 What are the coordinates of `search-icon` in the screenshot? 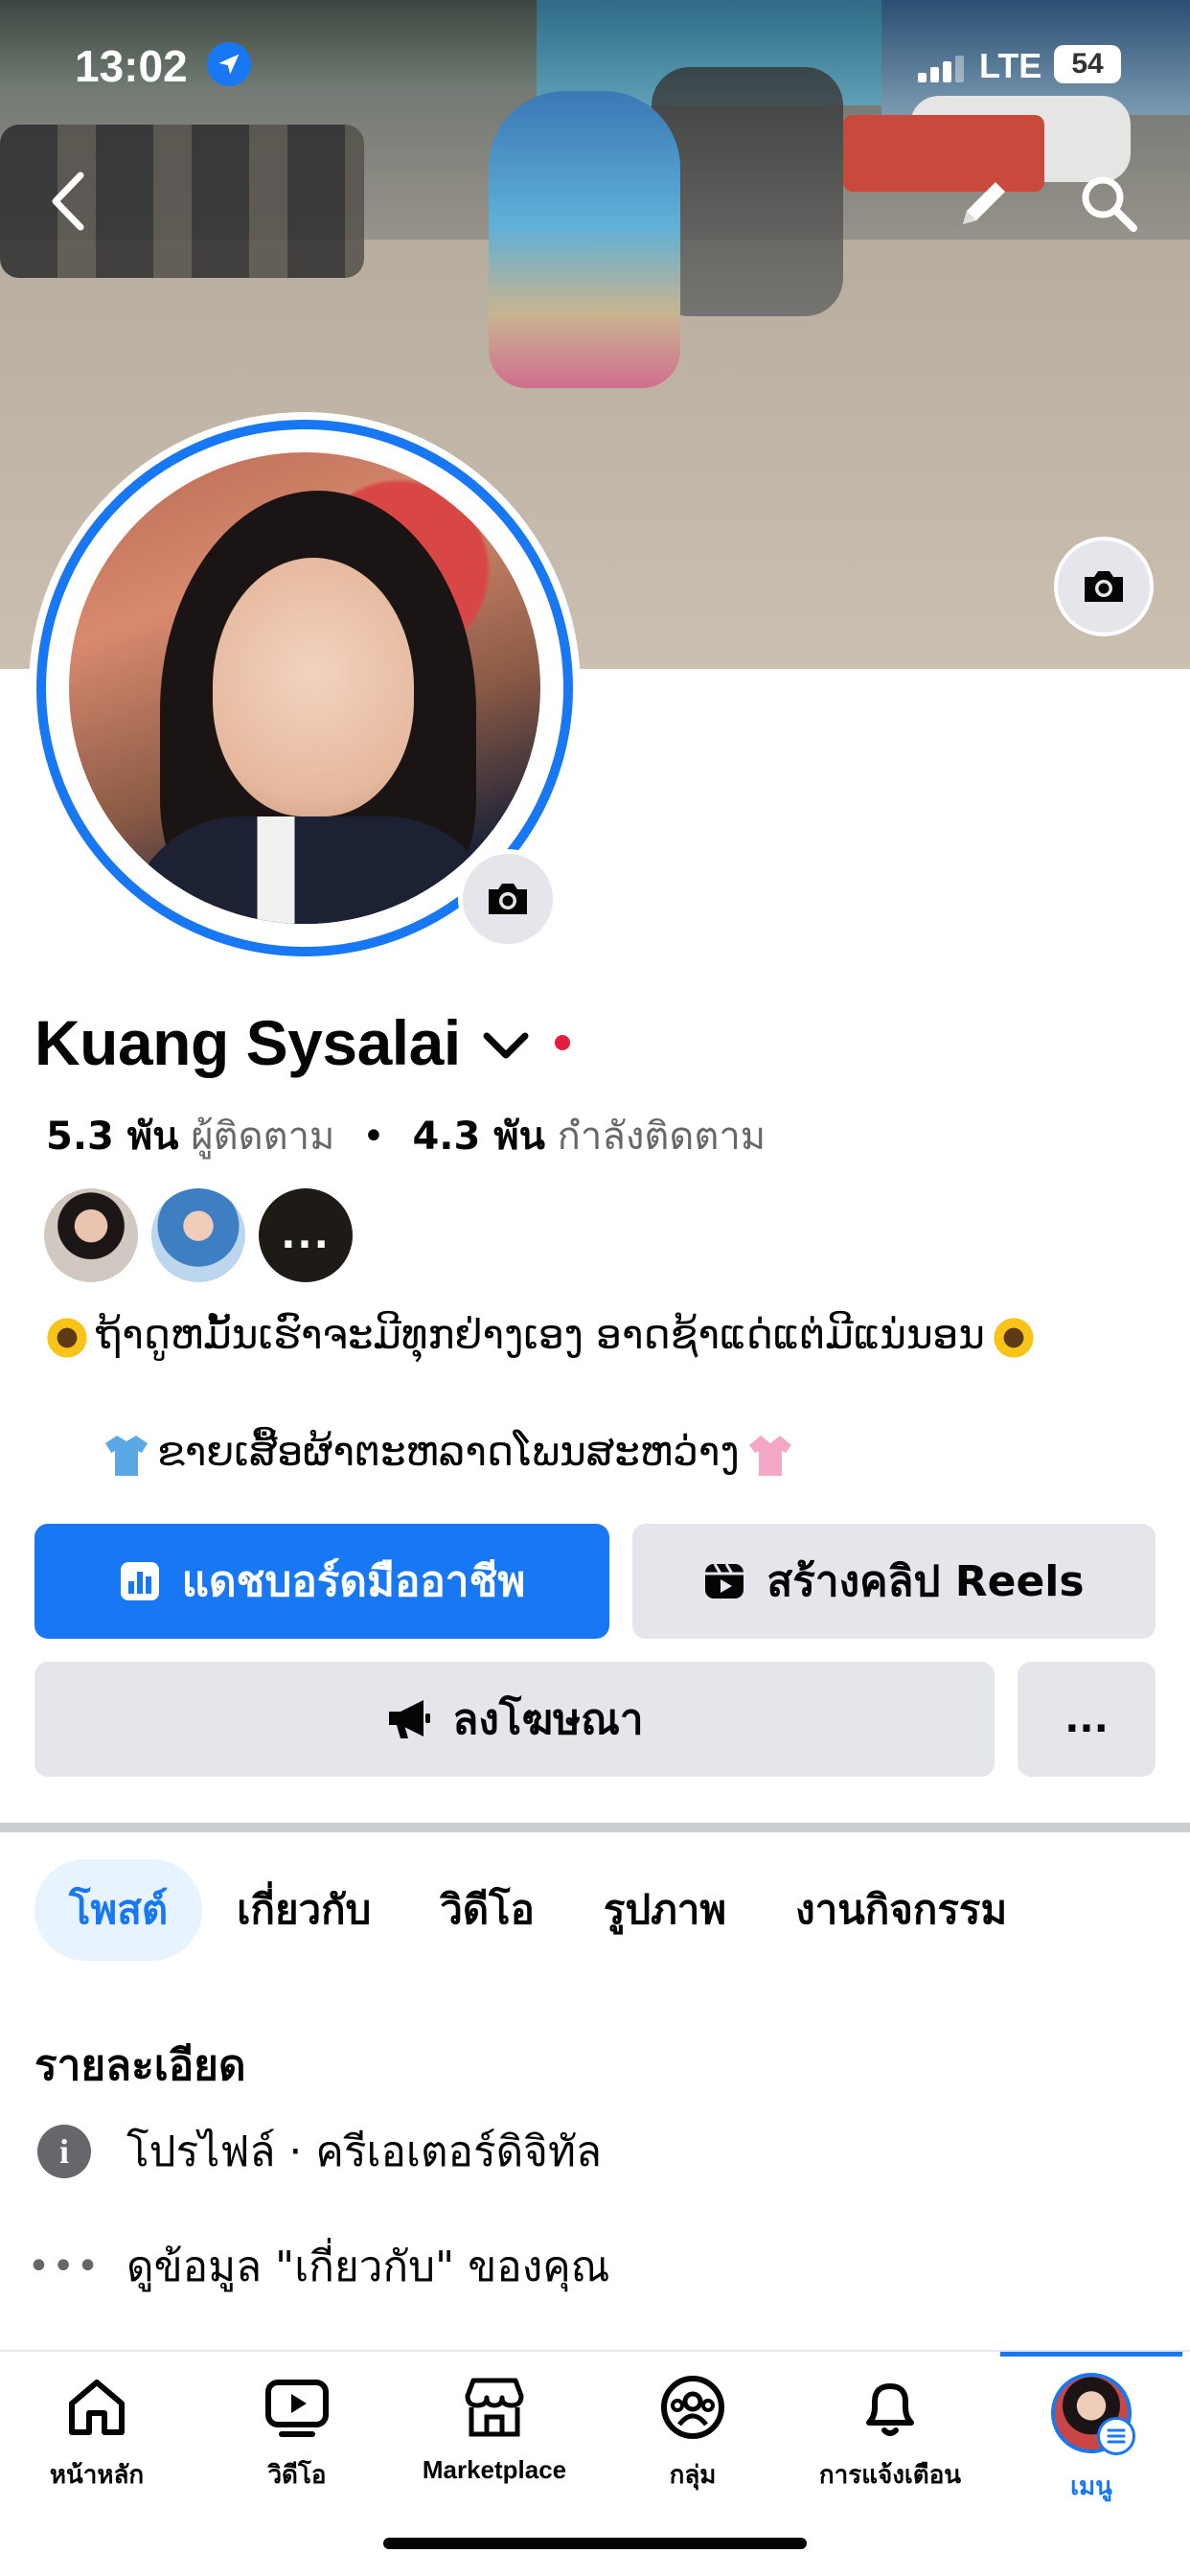 It's located at (1109, 204).